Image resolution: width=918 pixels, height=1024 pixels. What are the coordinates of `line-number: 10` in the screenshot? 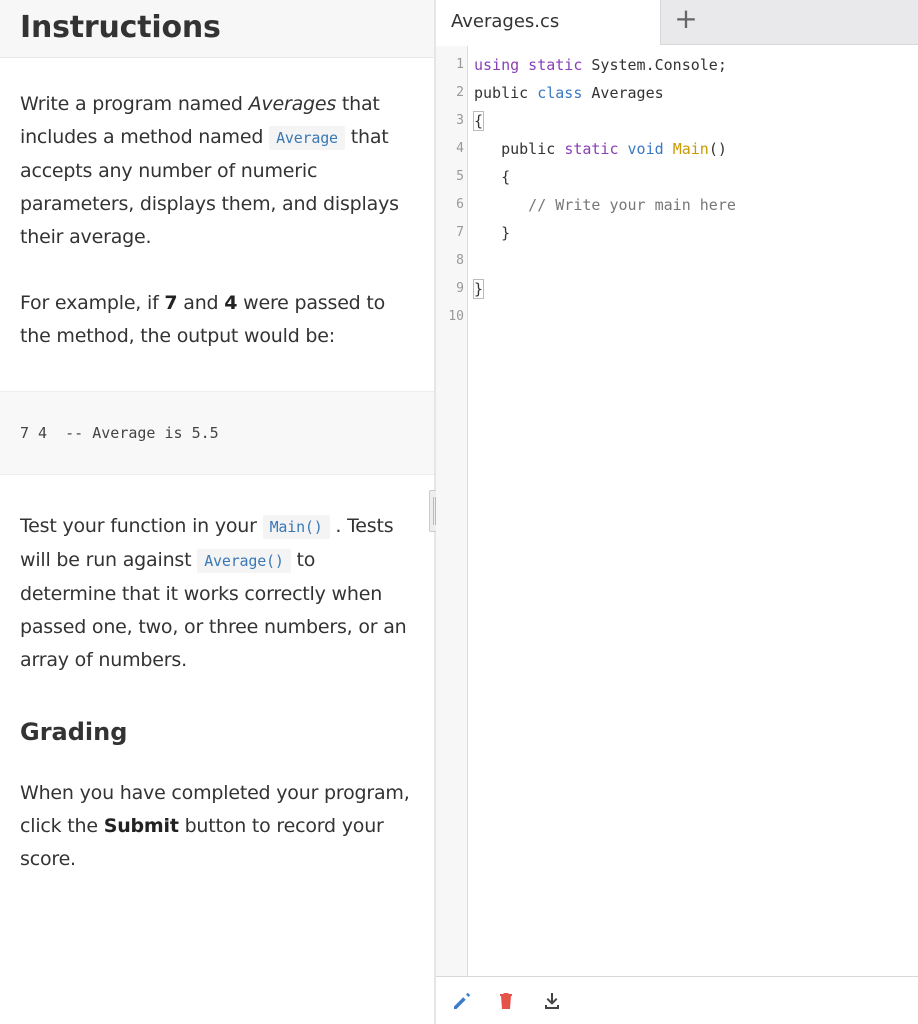 It's located at (456, 316).